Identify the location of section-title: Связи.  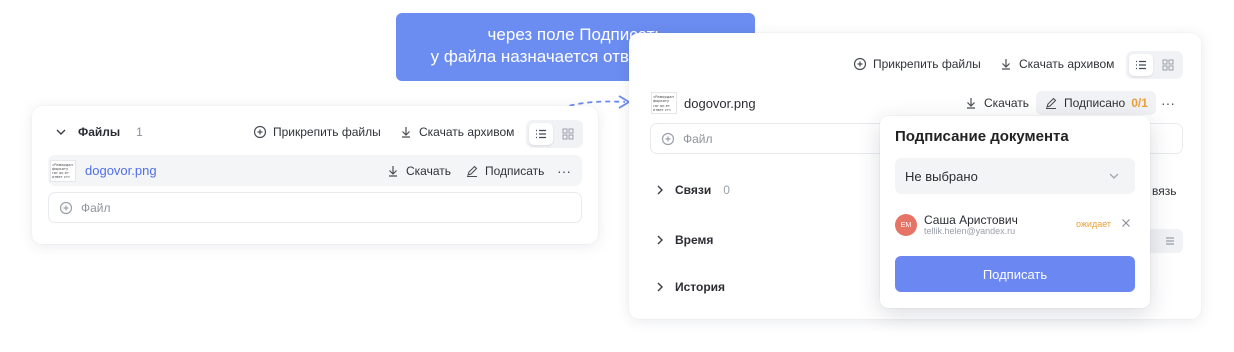
(693, 190).